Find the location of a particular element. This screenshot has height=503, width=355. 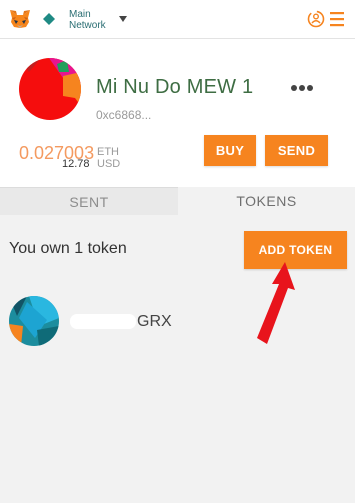

buy-button: BUY is located at coordinates (230, 150).